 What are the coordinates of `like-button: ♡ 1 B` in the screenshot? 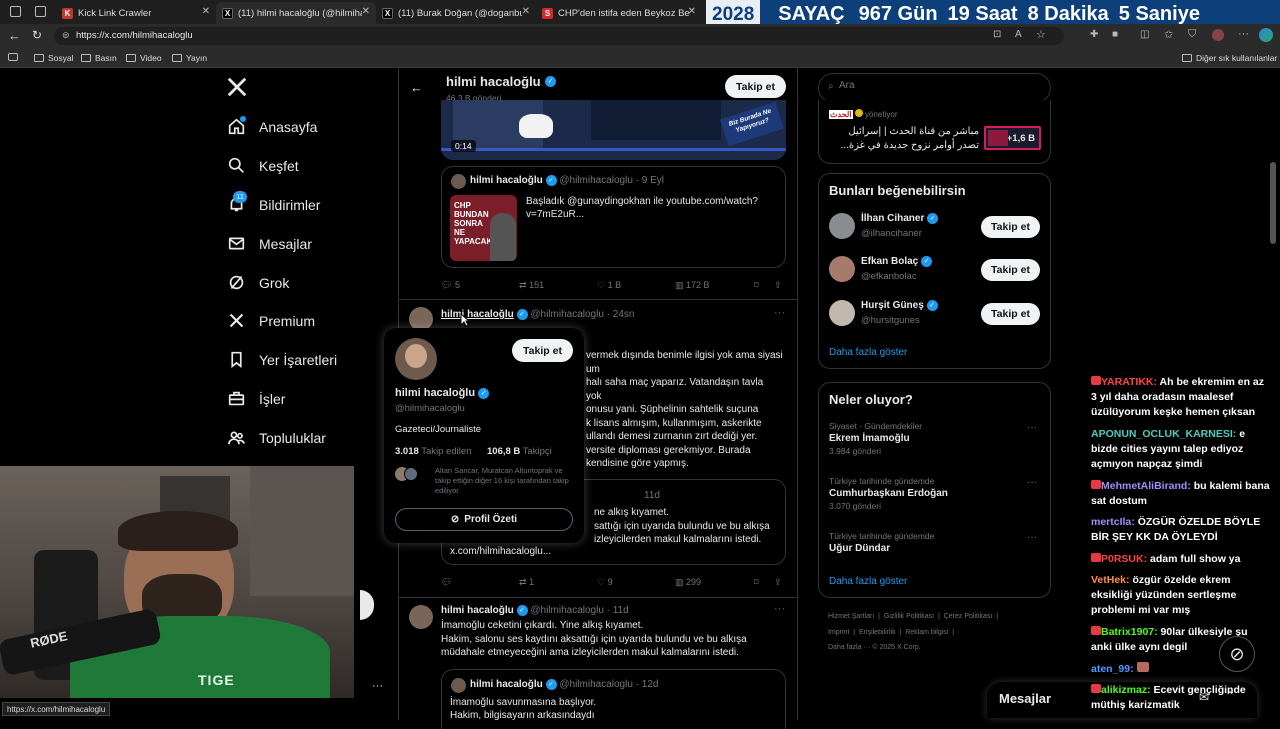 It's located at (609, 285).